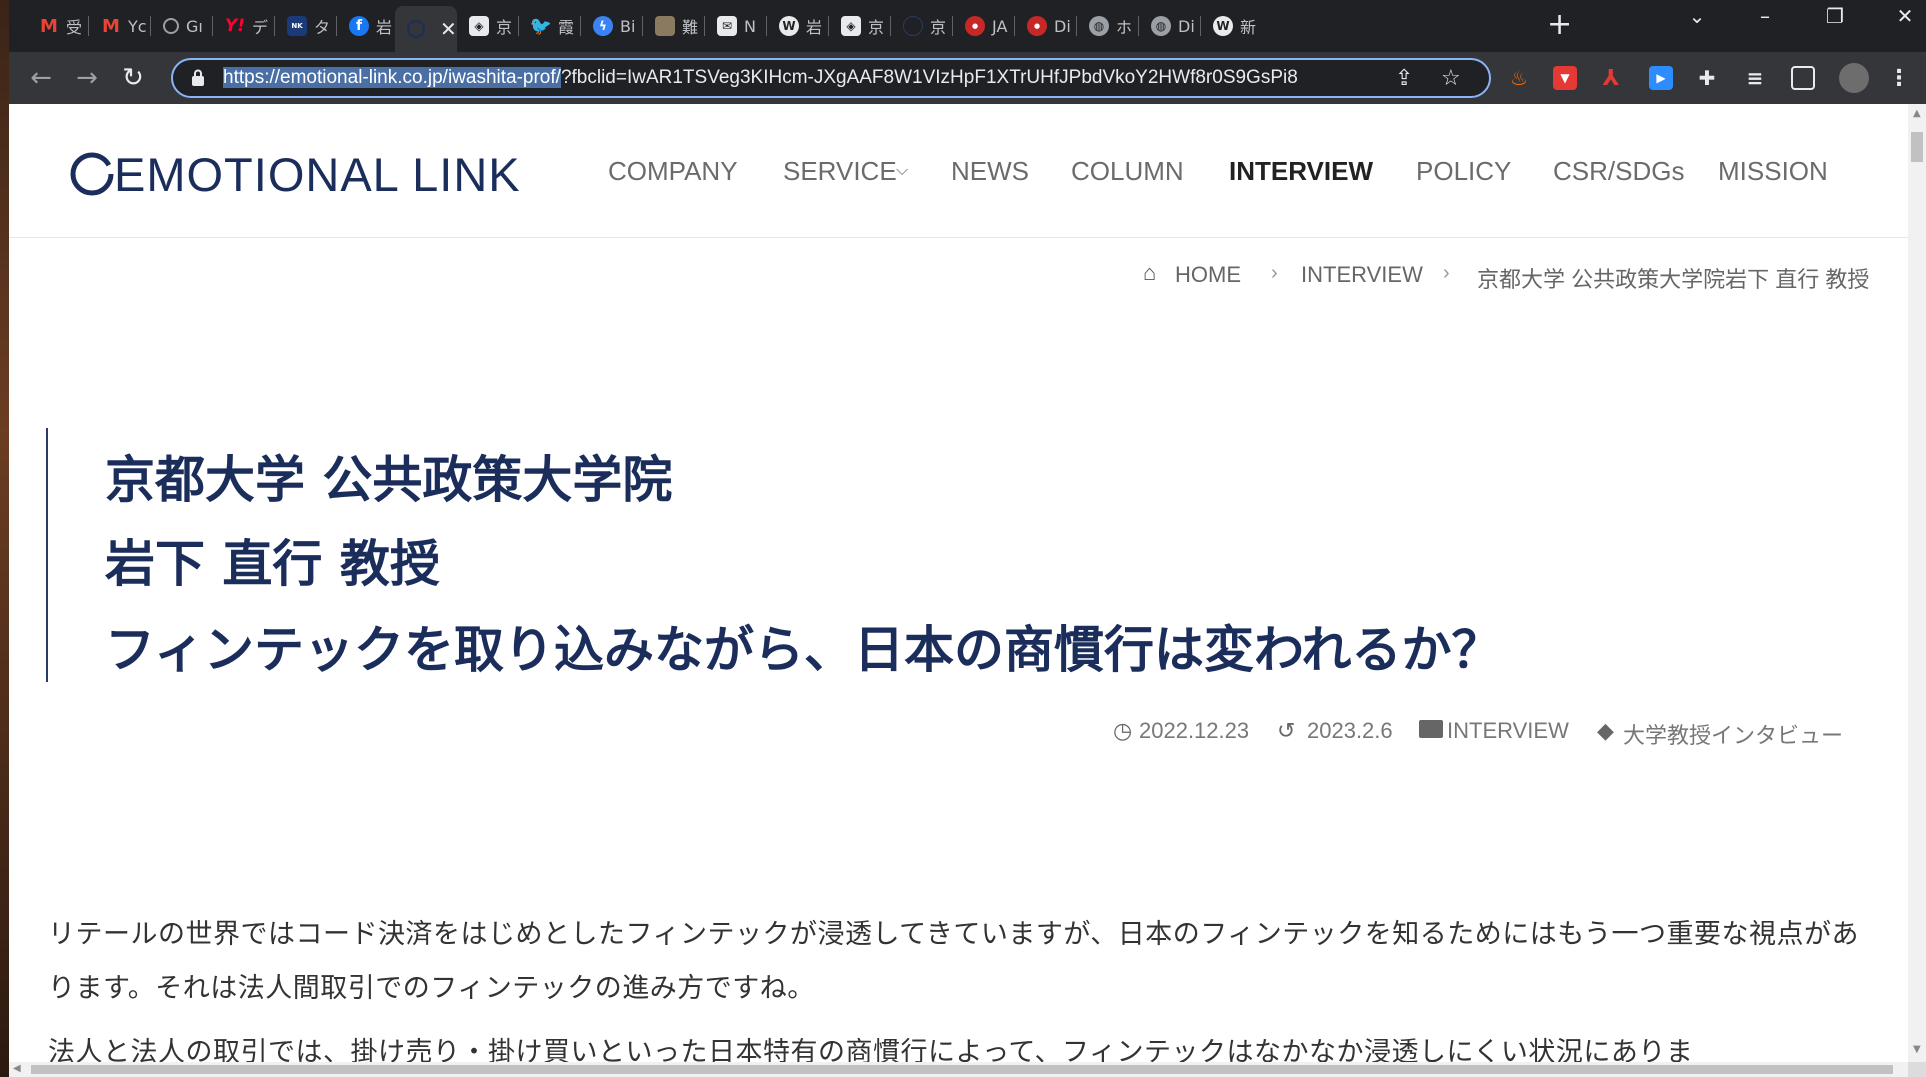  What do you see at coordinates (1917, 583) in the screenshot?
I see `vertical-scrollbar: ▲ ▼` at bounding box center [1917, 583].